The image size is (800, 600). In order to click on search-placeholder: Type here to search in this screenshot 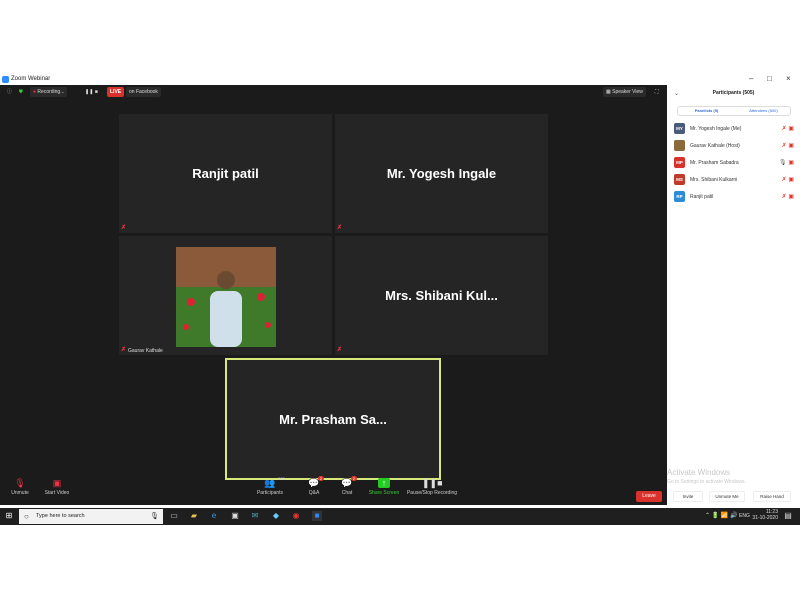, I will do `click(60, 516)`.